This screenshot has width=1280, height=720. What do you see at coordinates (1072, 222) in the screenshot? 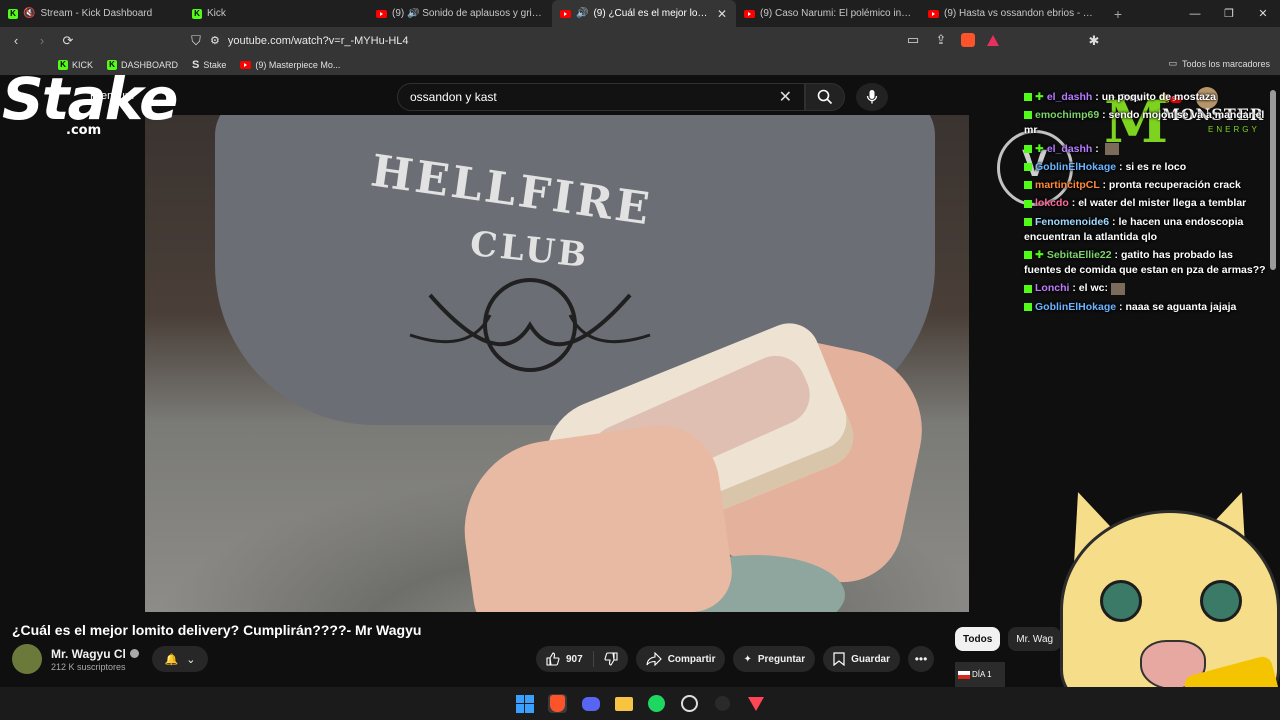
I see `chat-username: Fenomenoide6` at bounding box center [1072, 222].